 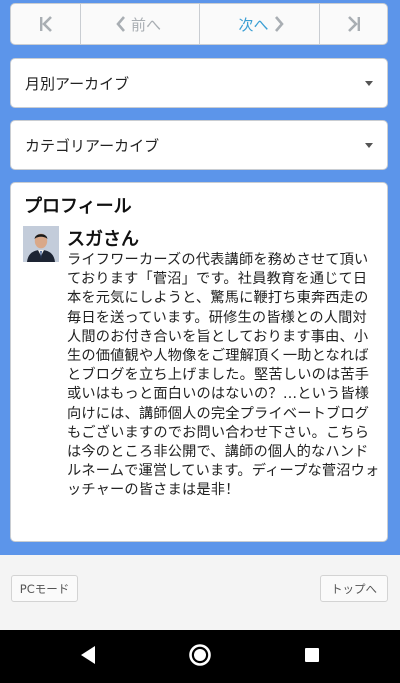 I want to click on last-page-button, so click(x=353, y=24).